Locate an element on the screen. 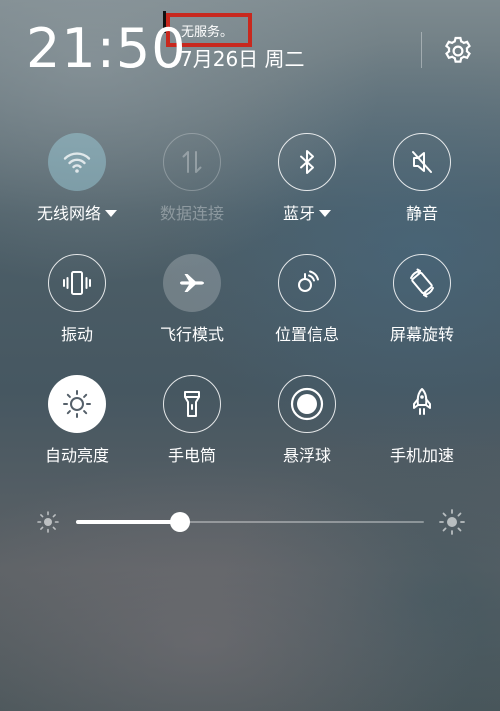 The image size is (500, 711). mute-icon is located at coordinates (422, 162).